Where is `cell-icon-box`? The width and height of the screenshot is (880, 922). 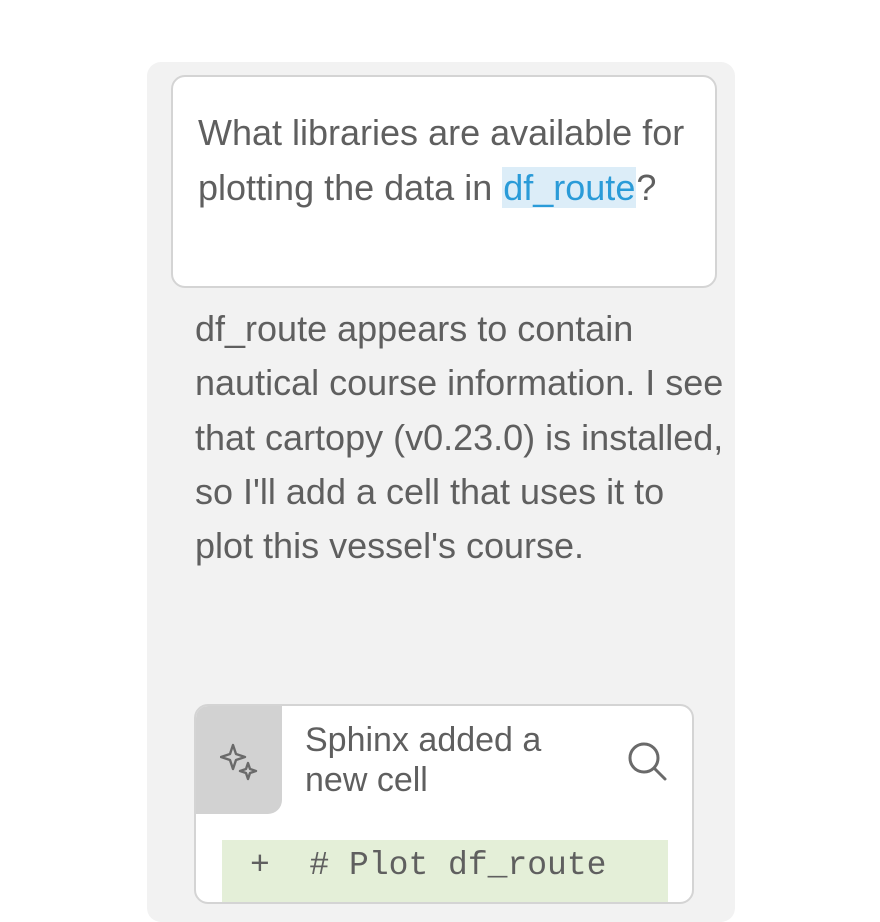 cell-icon-box is located at coordinates (239, 760).